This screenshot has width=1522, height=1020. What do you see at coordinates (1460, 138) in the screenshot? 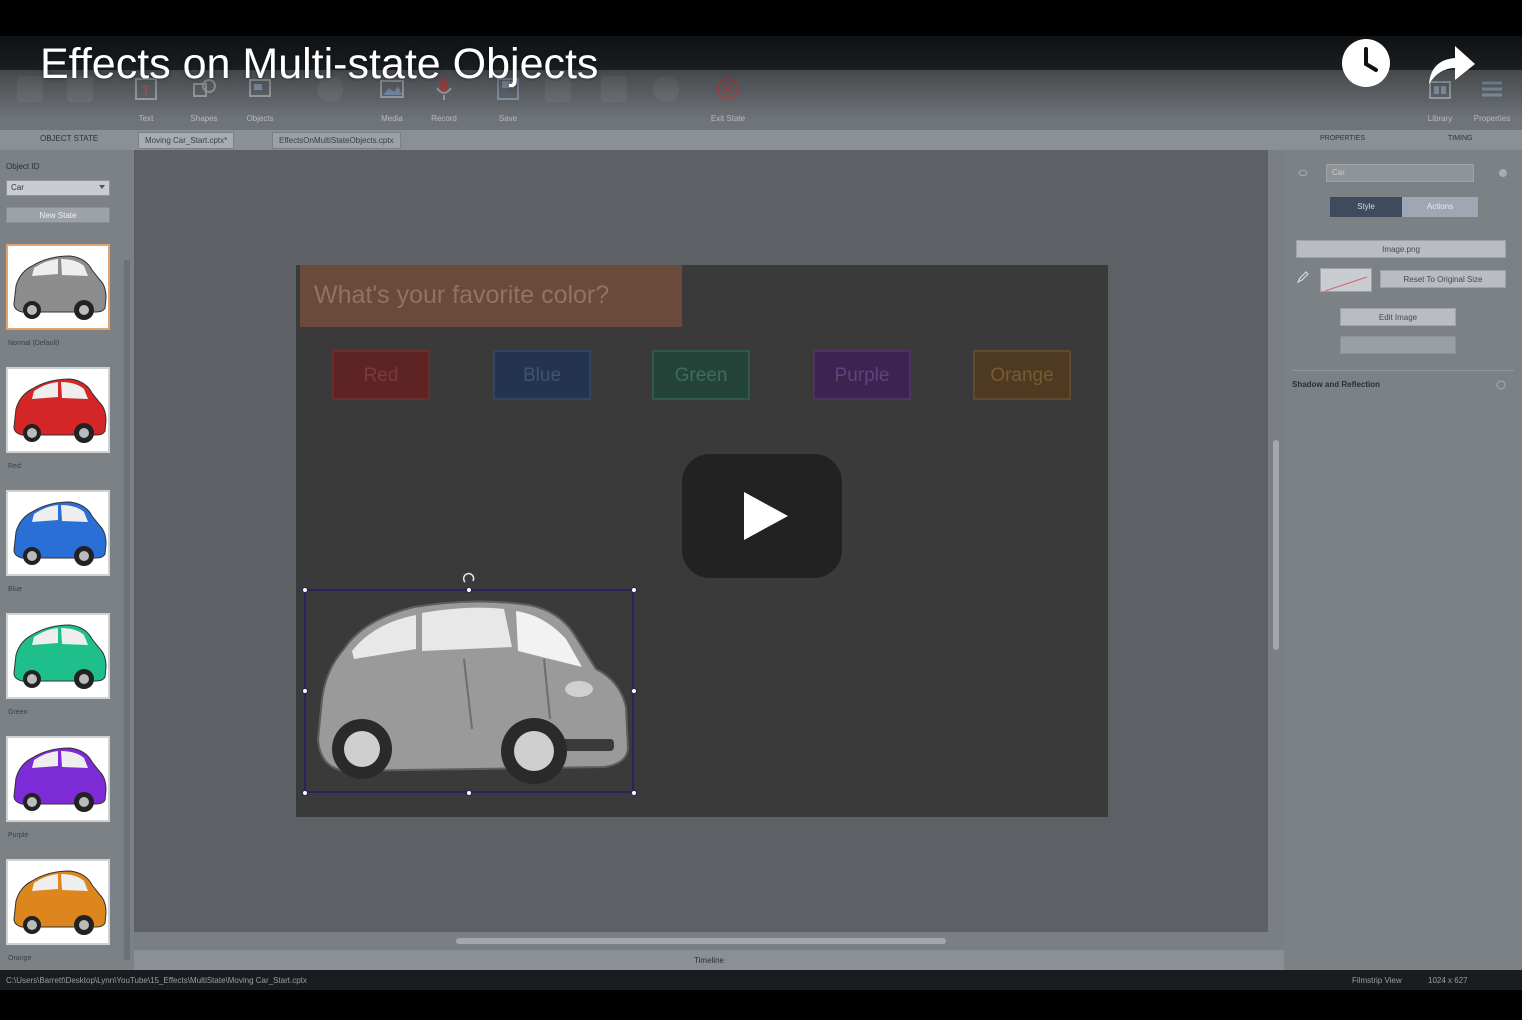
I see `tab-timing: TIMING` at bounding box center [1460, 138].